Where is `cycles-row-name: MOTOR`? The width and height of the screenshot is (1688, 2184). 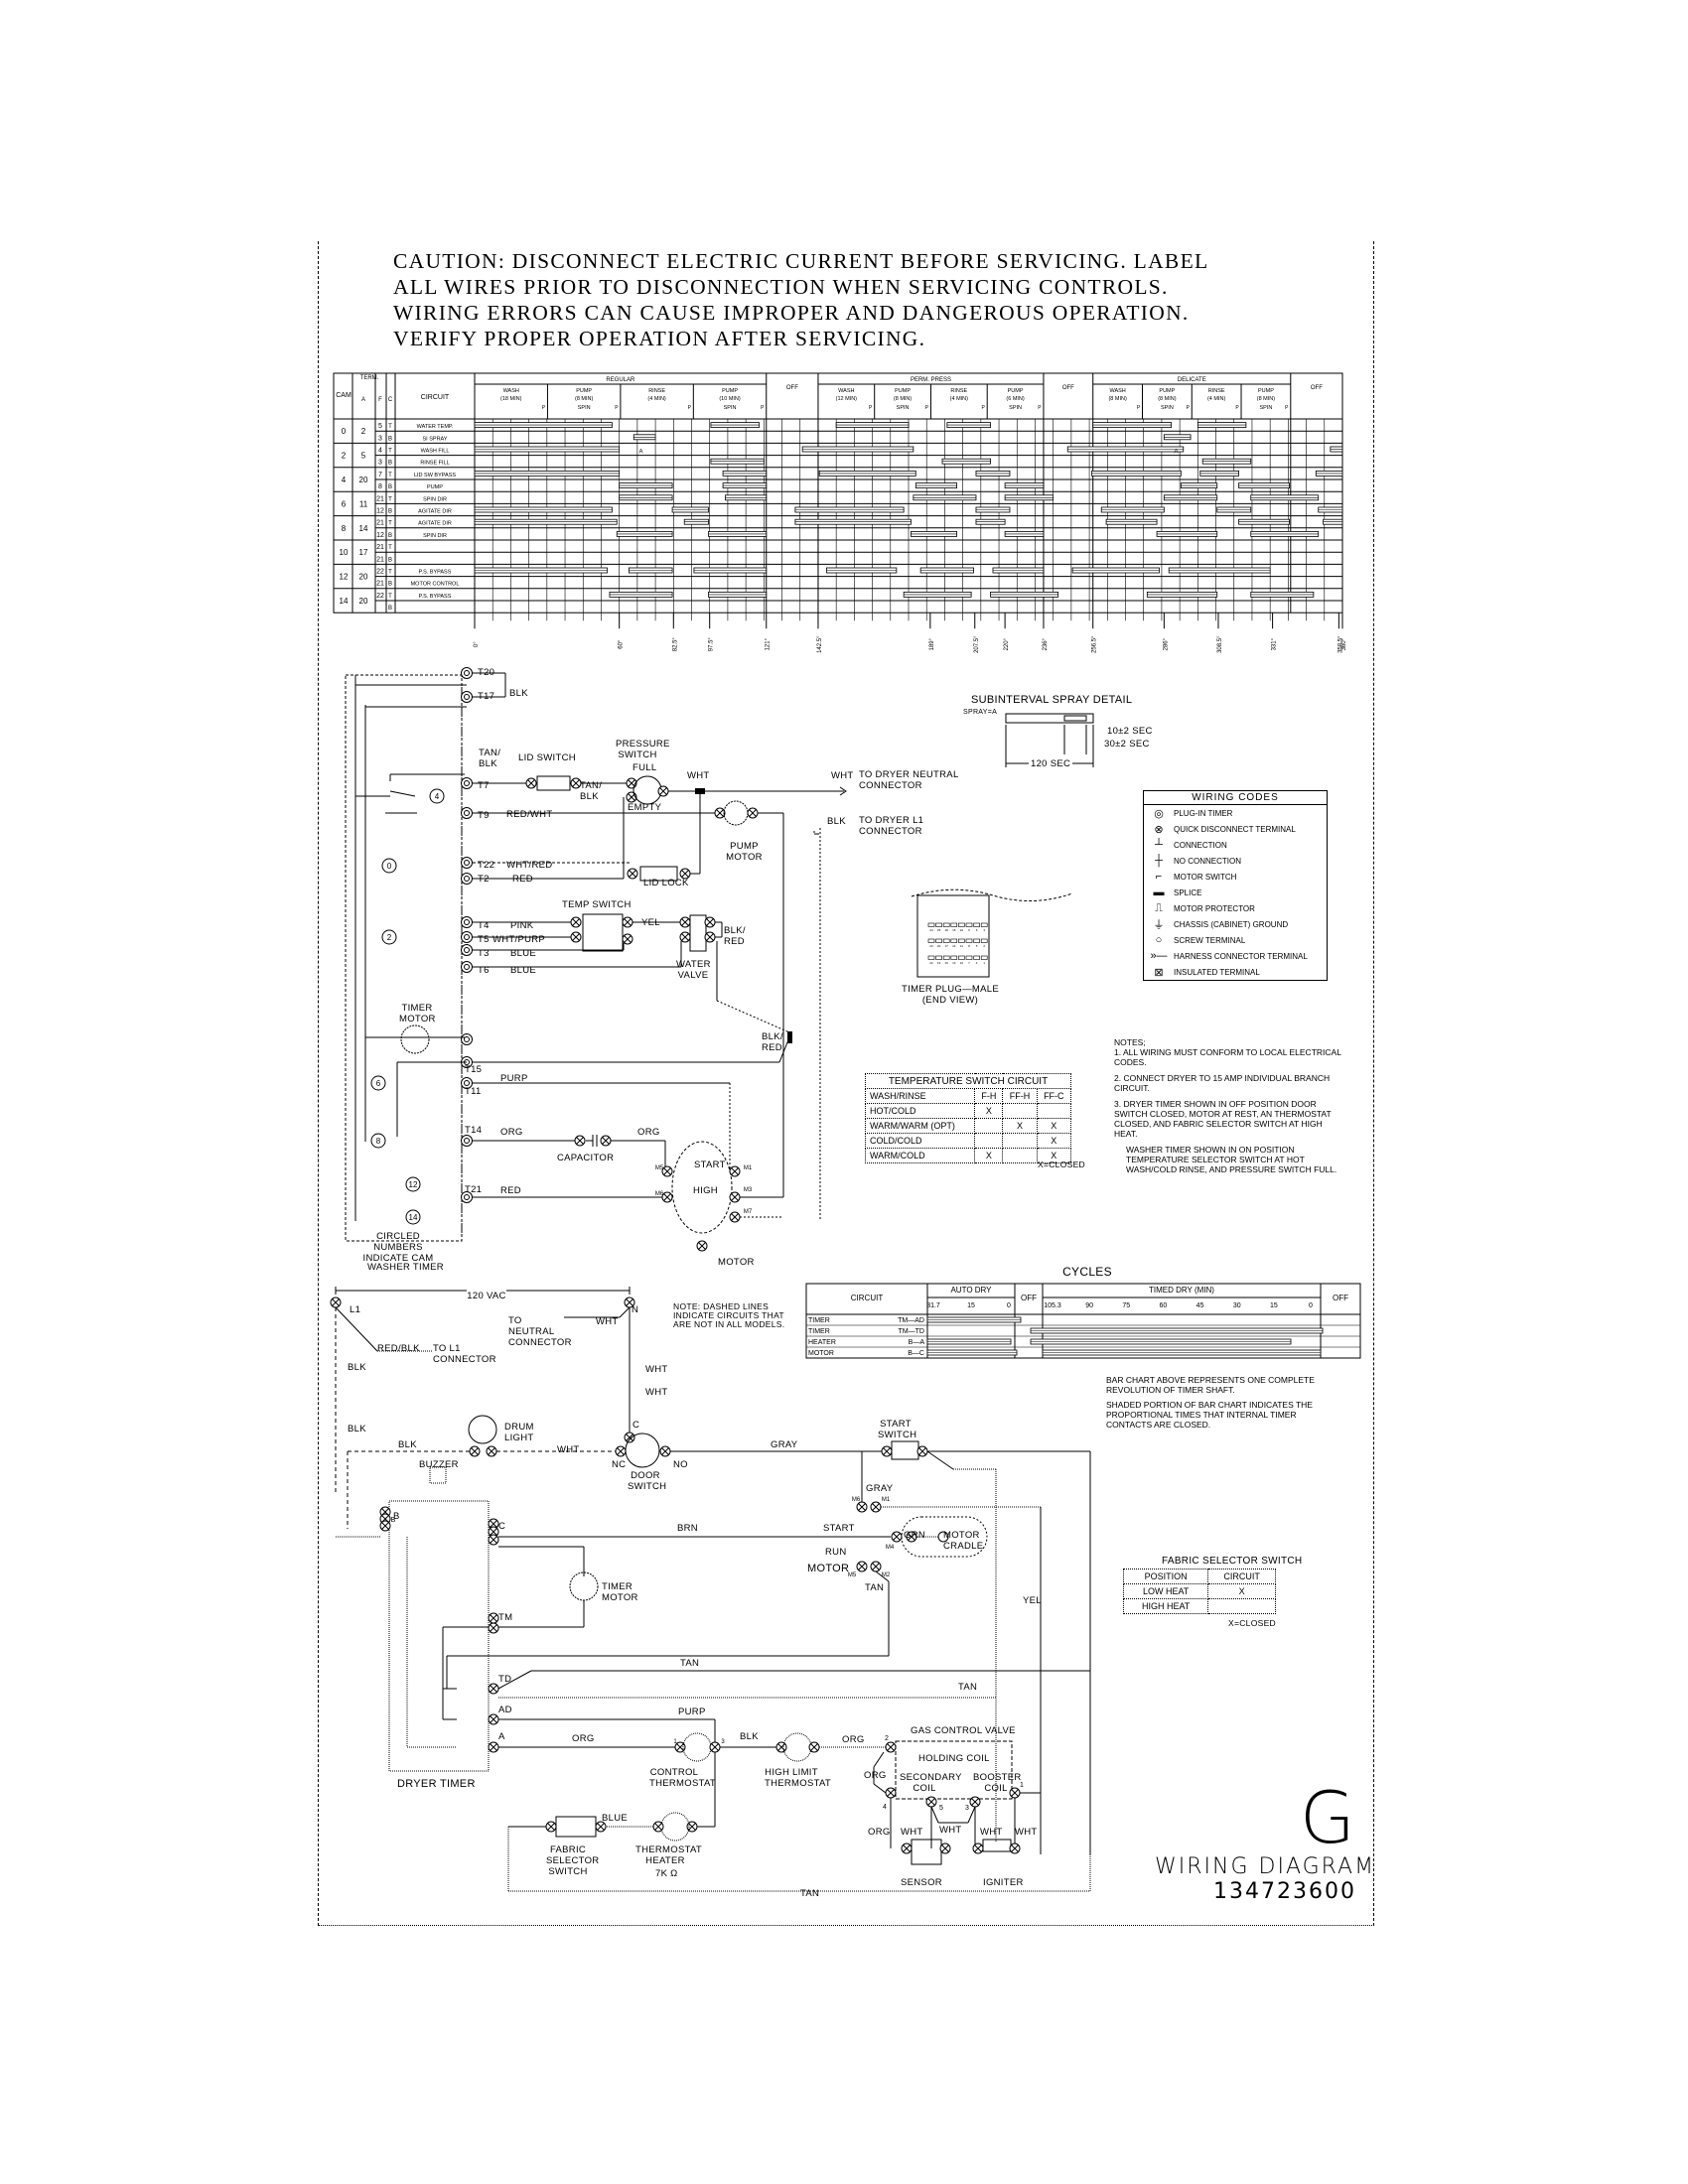
cycles-row-name: MOTOR is located at coordinates (821, 1353).